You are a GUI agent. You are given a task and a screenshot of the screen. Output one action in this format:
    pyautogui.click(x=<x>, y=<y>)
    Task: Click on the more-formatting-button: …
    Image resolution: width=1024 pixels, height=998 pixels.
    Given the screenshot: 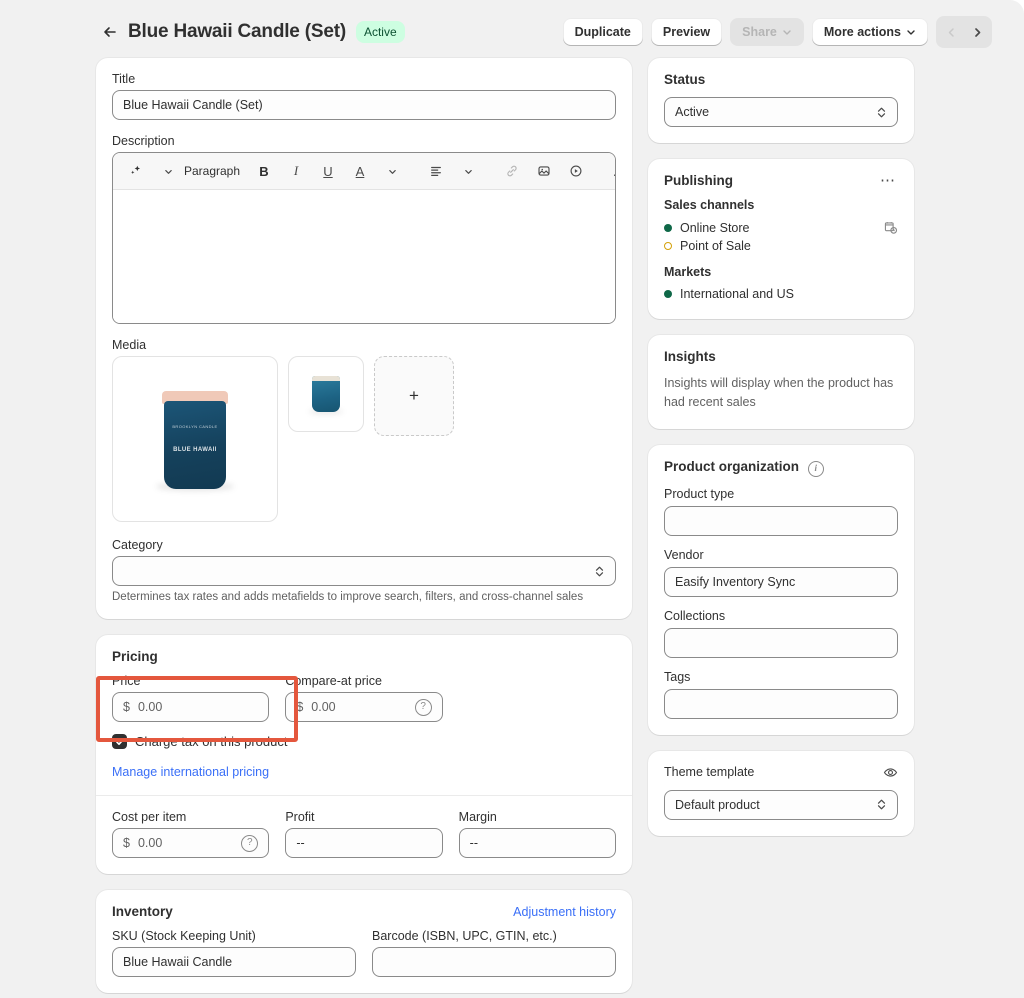 What is the action you would take?
    pyautogui.click(x=610, y=171)
    